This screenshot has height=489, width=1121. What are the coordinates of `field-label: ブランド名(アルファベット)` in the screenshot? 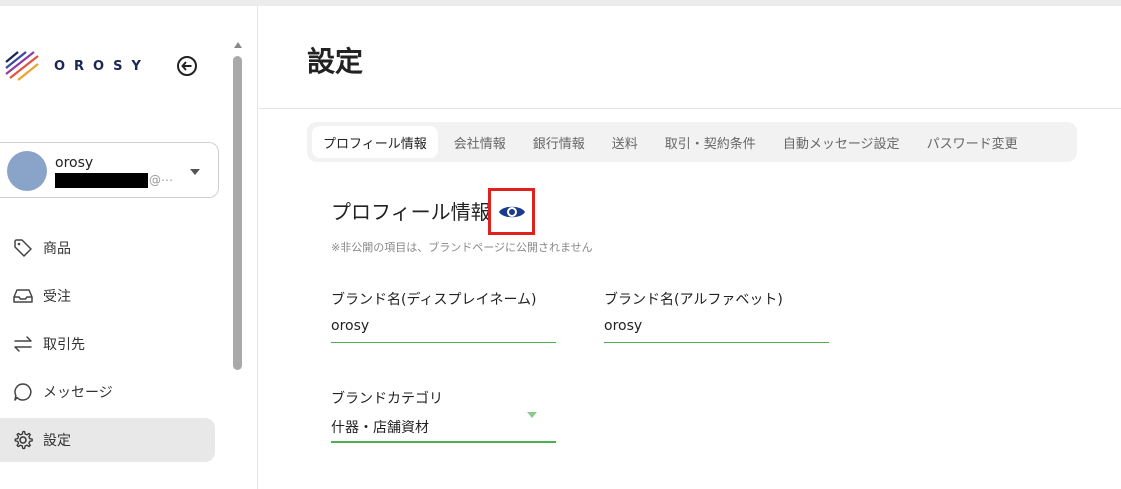 It's located at (693, 300).